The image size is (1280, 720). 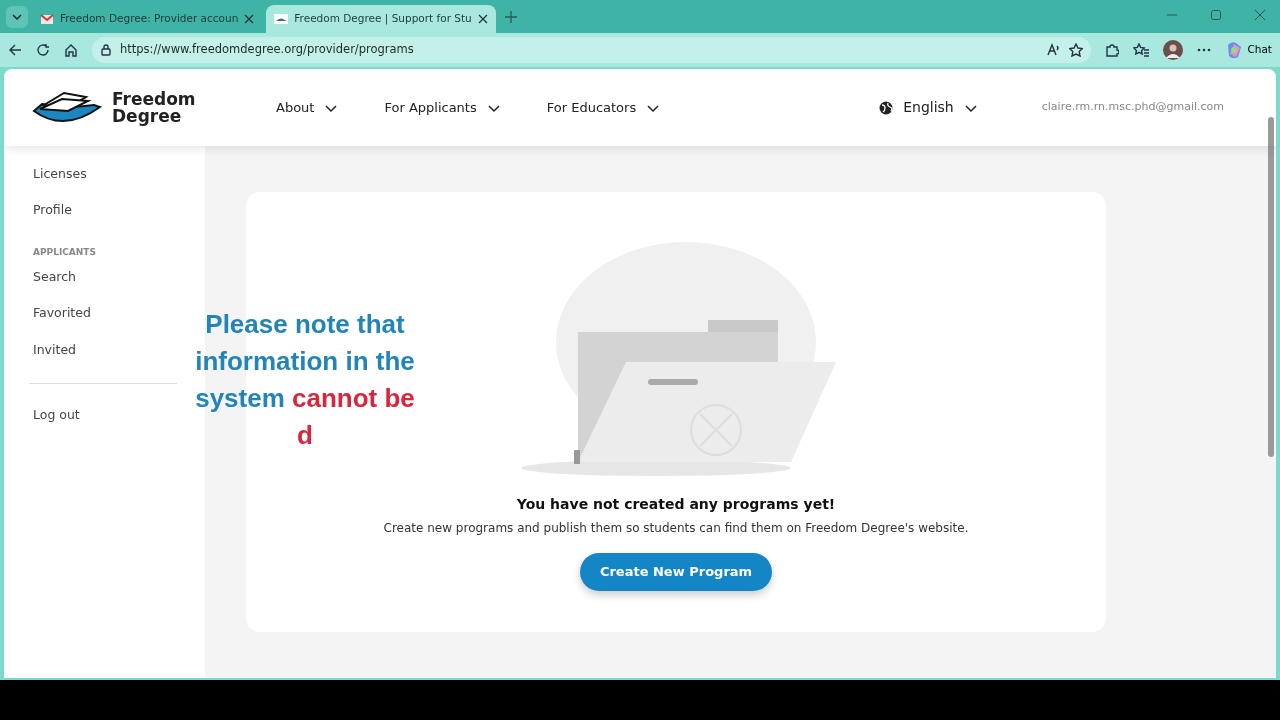 What do you see at coordinates (38, 210) in the screenshot?
I see `sidebar-item: Profile` at bounding box center [38, 210].